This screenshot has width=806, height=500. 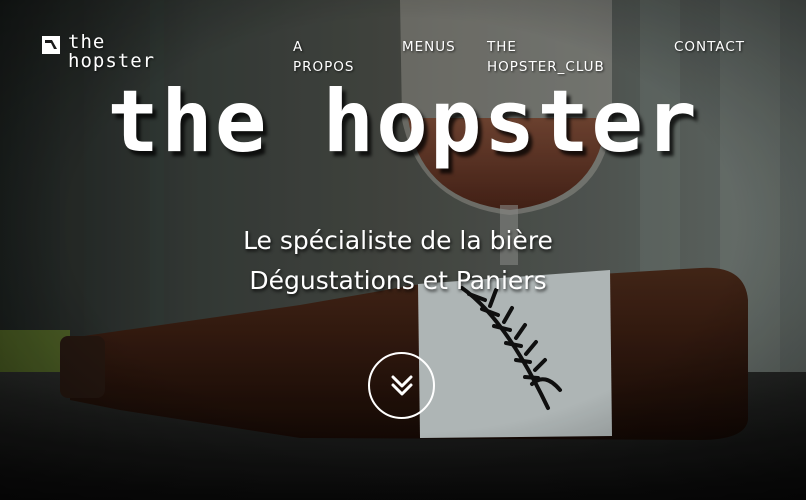 What do you see at coordinates (398, 240) in the screenshot?
I see `hero-tagline-1: Le spécialiste de la bière` at bounding box center [398, 240].